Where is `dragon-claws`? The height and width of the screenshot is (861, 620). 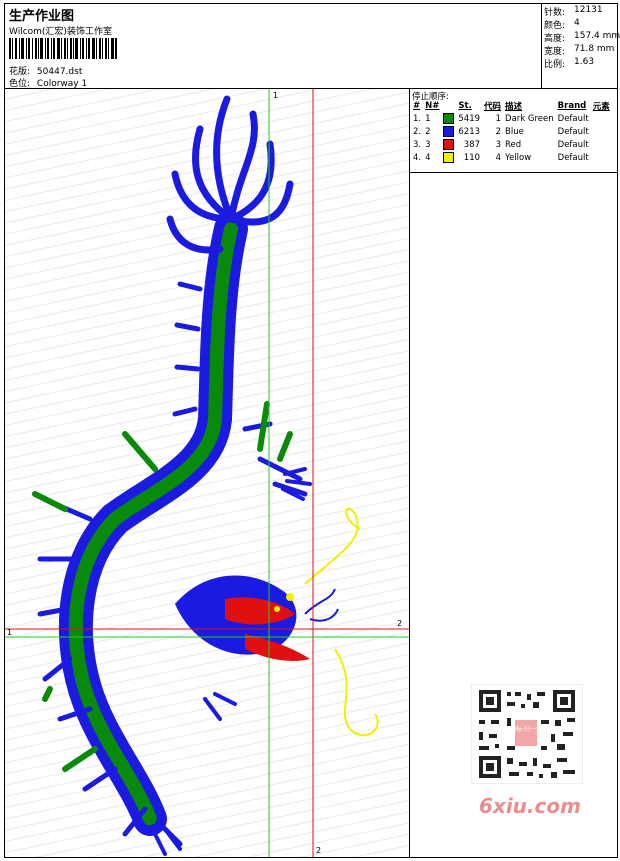 dragon-claws is located at coordinates (232, 661).